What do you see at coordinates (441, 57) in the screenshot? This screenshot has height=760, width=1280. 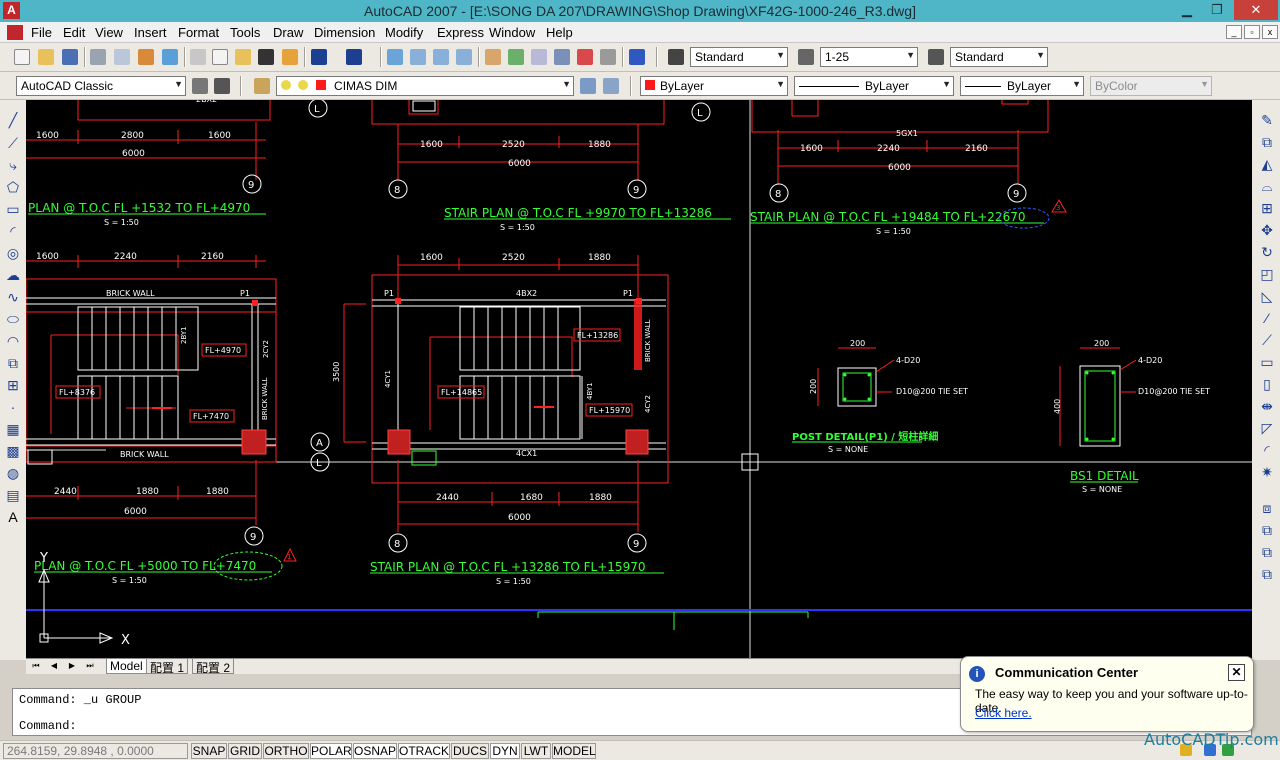 I see `zoom-window-icon` at bounding box center [441, 57].